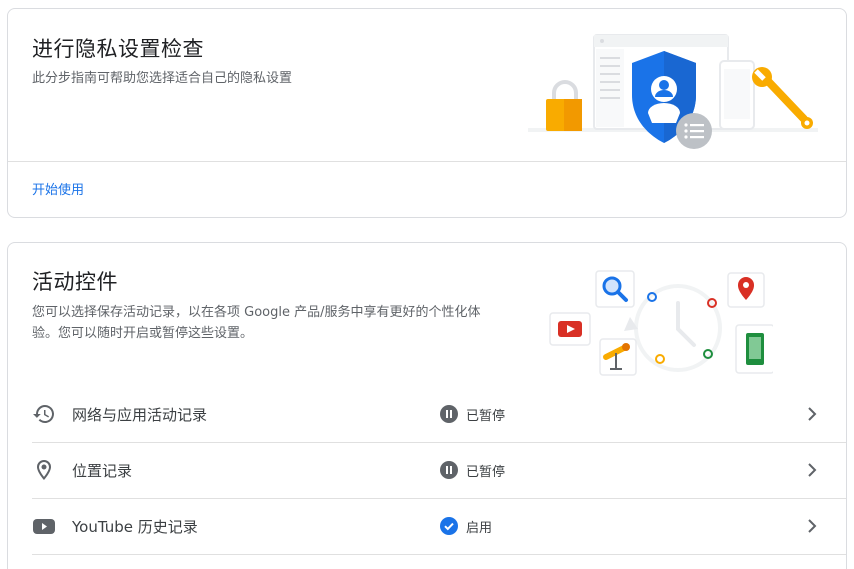  What do you see at coordinates (428, 470) in the screenshot?
I see `location-history-row: 位置记录 已暂停` at bounding box center [428, 470].